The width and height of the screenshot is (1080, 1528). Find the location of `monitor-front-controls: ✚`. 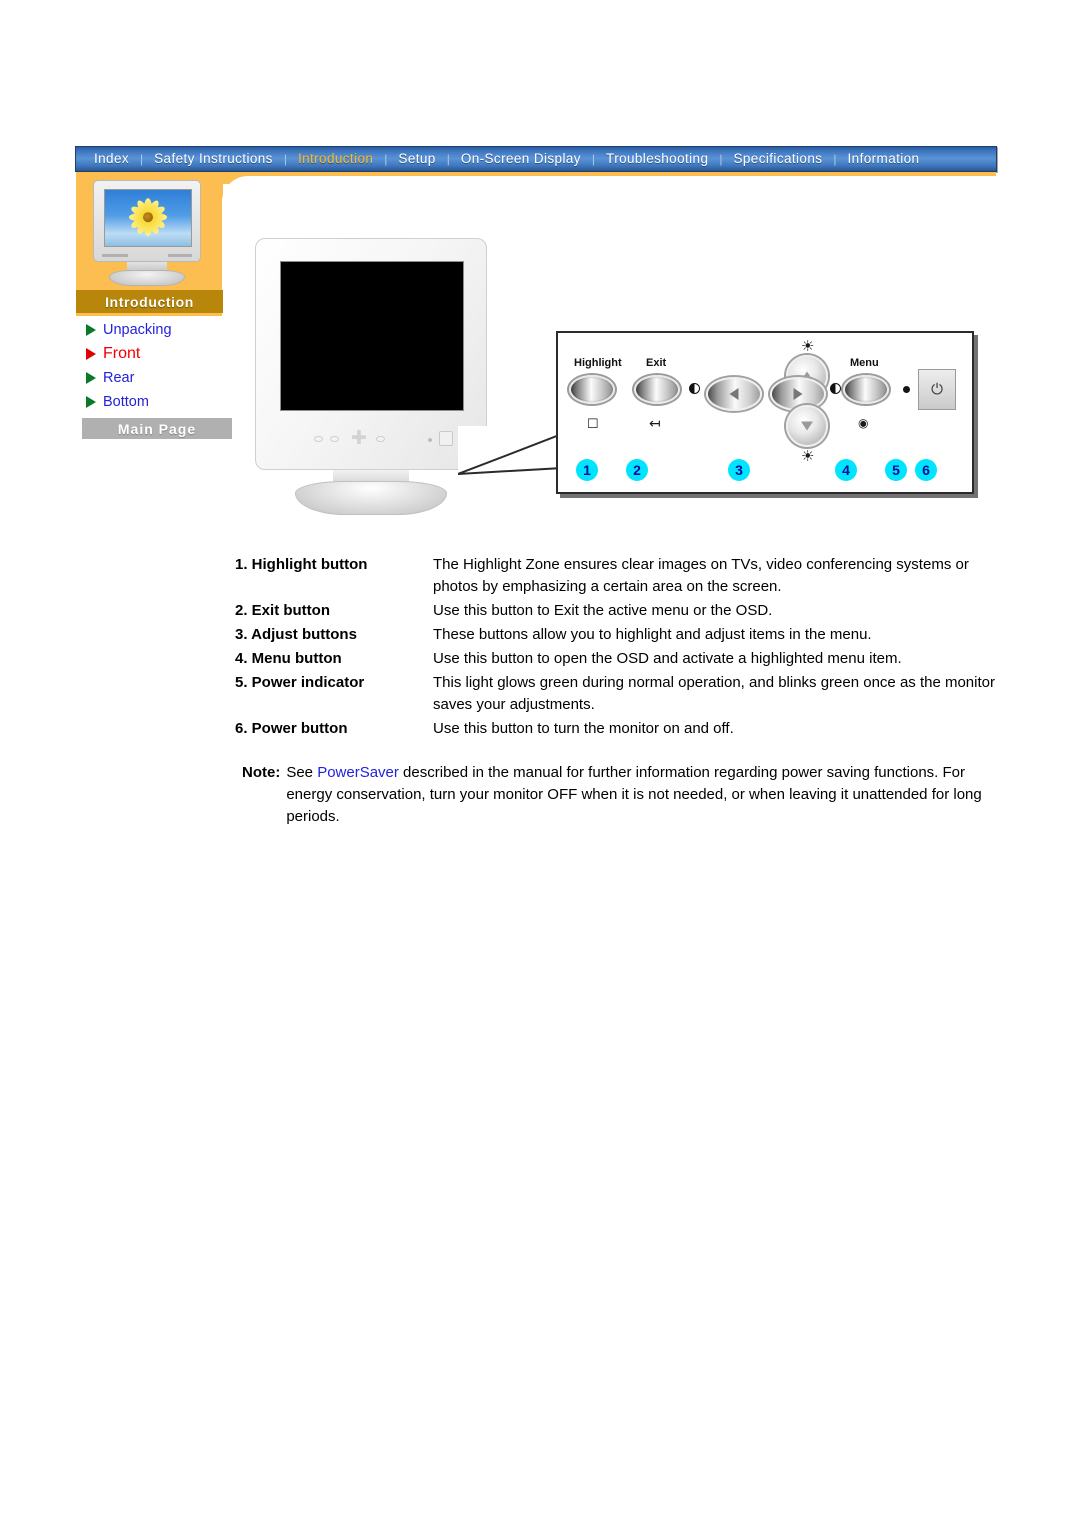

monitor-front-controls: ✚ is located at coordinates (372, 438).